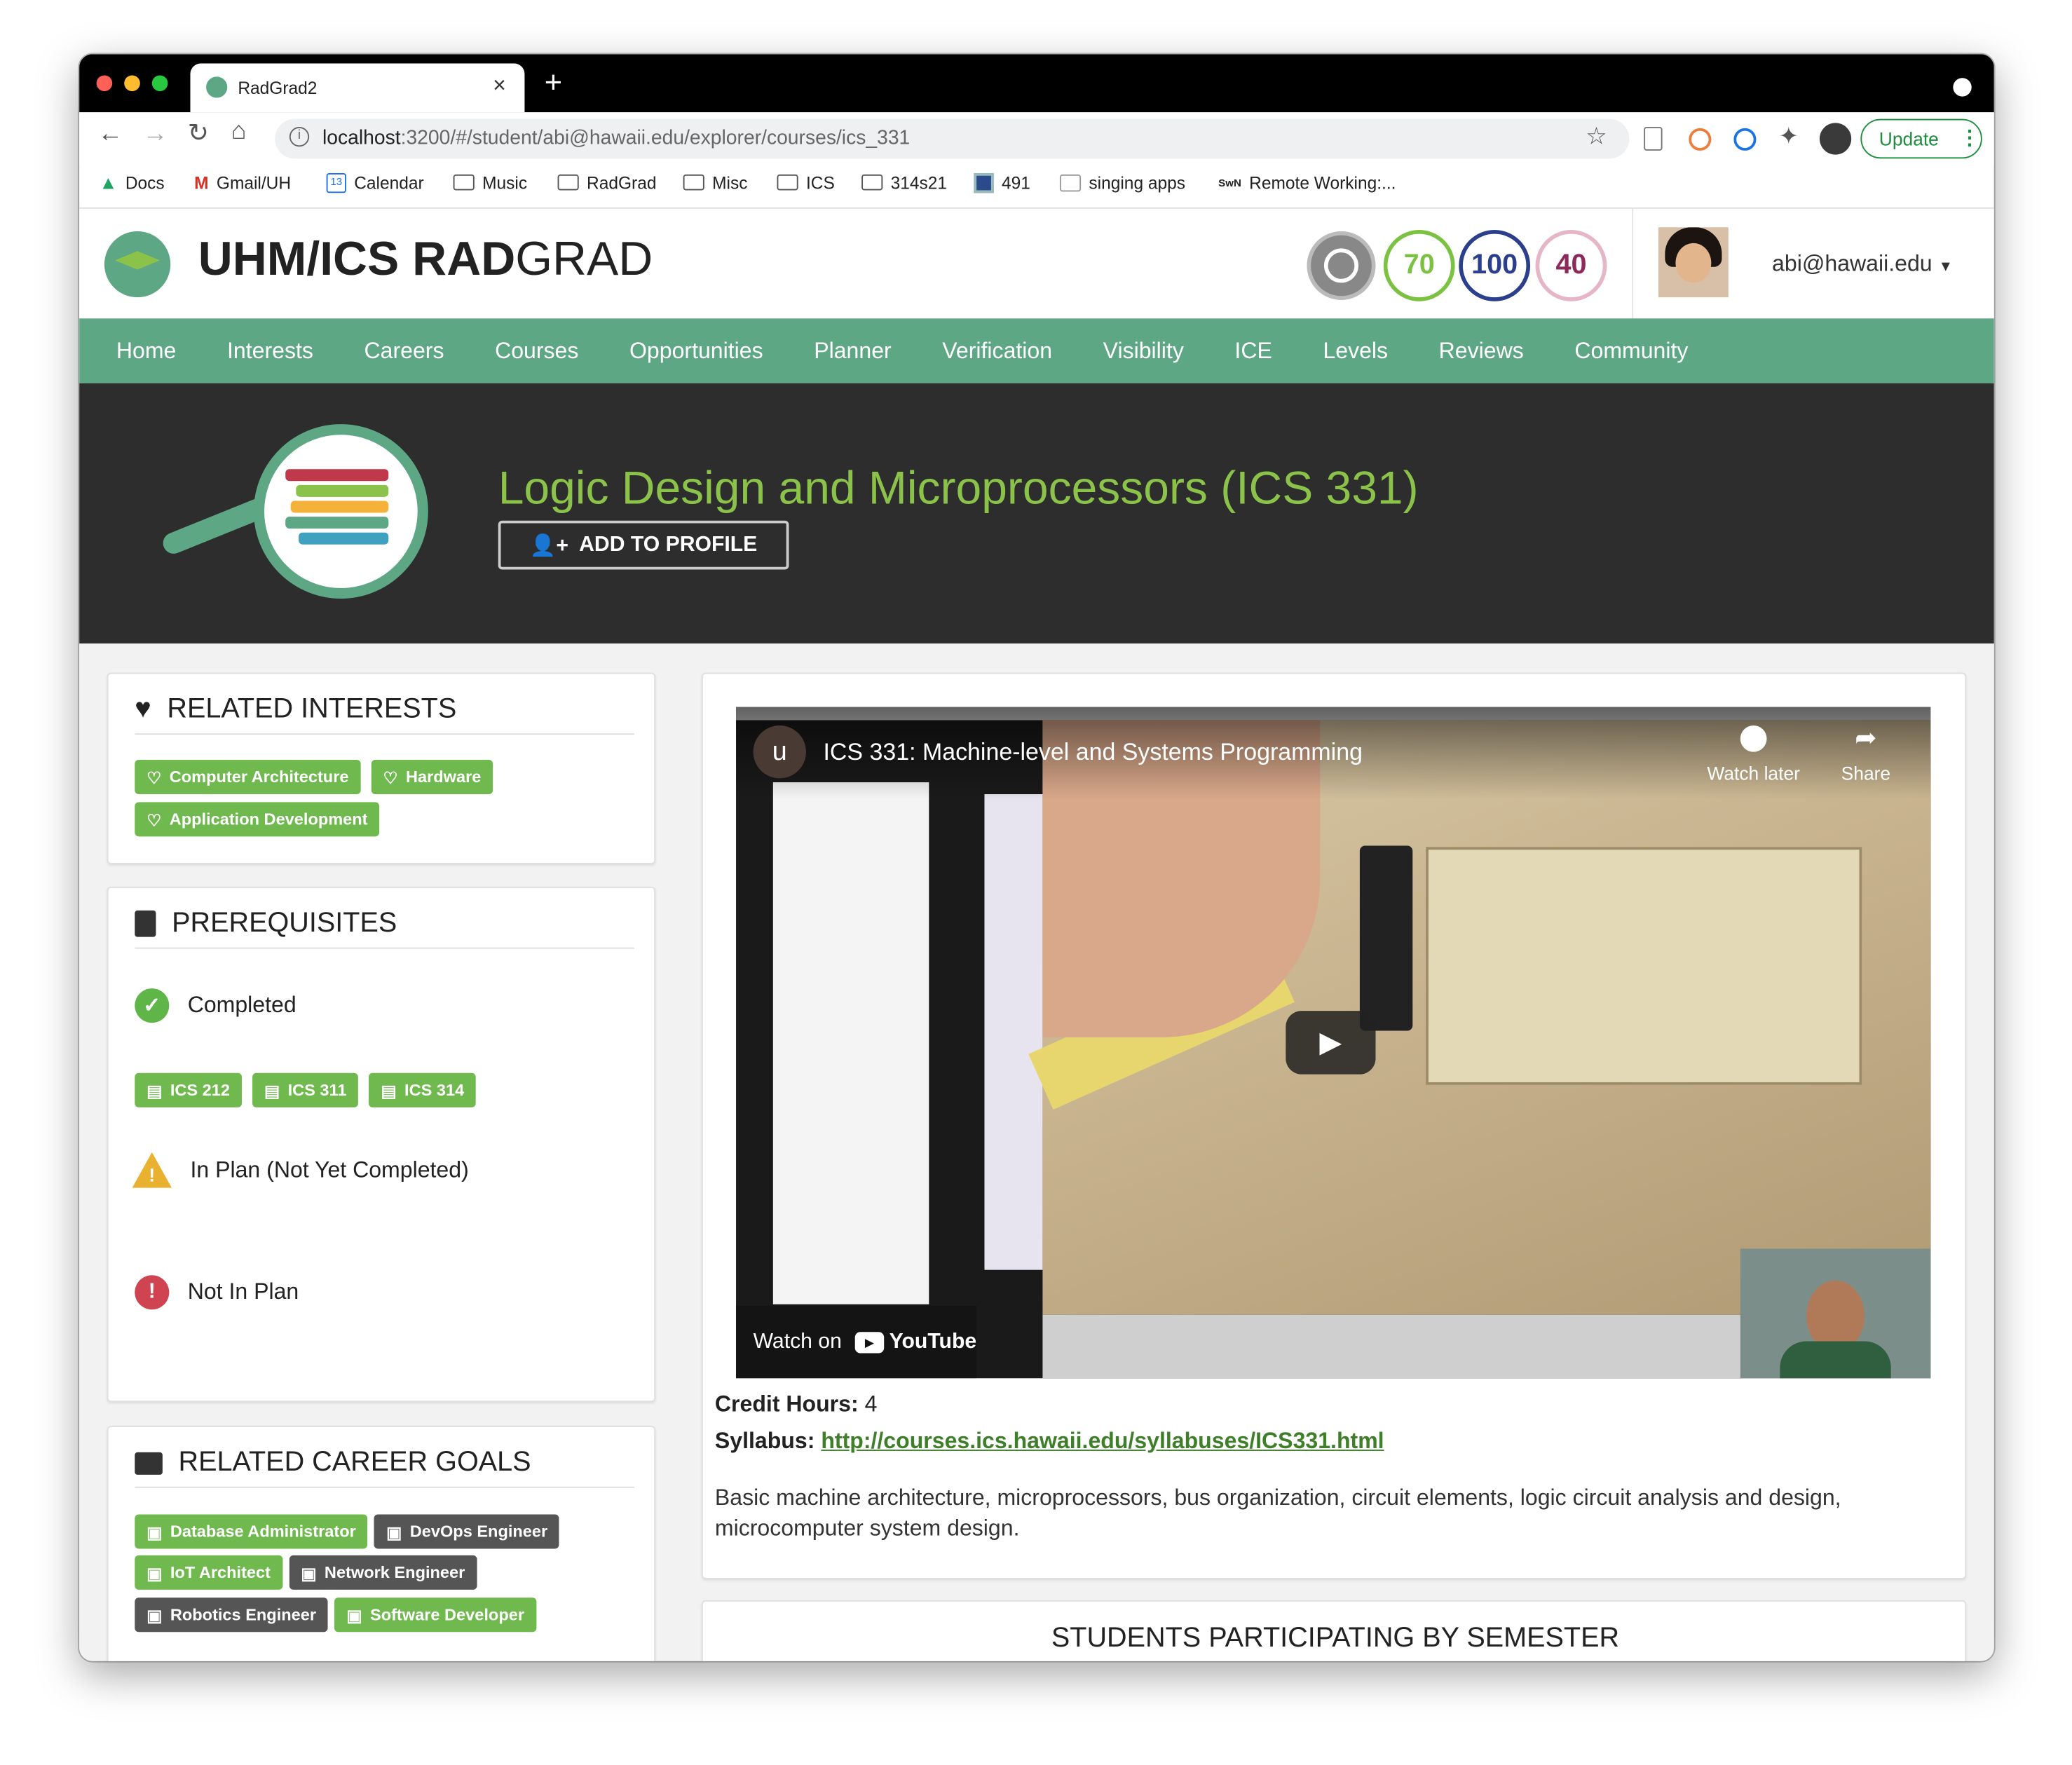  I want to click on tab-search-icon, so click(1962, 87).